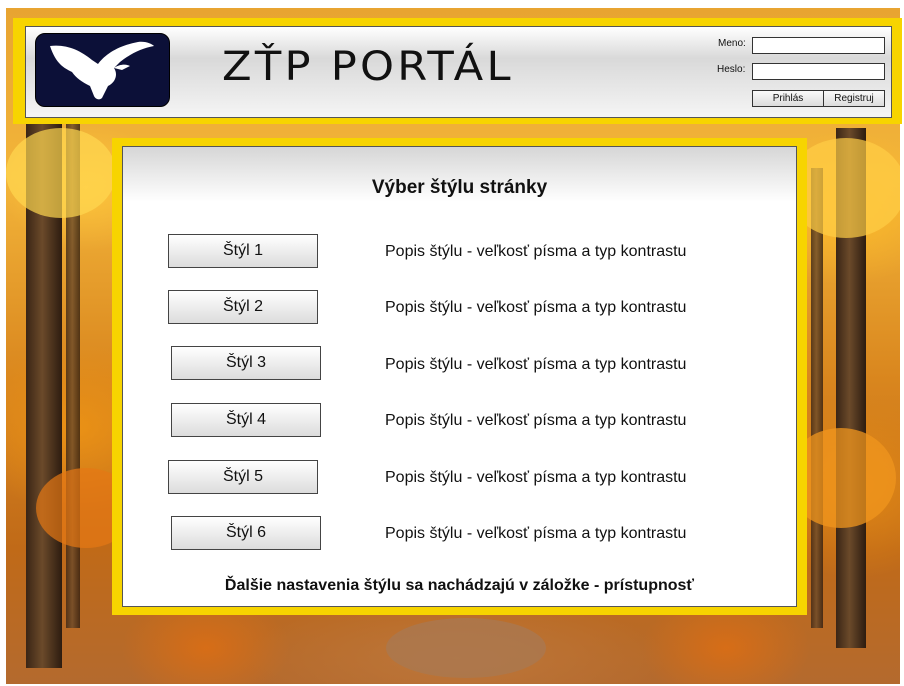 Image resolution: width=904 pixels, height=686 pixels. I want to click on password-label: Heslo:, so click(731, 69).